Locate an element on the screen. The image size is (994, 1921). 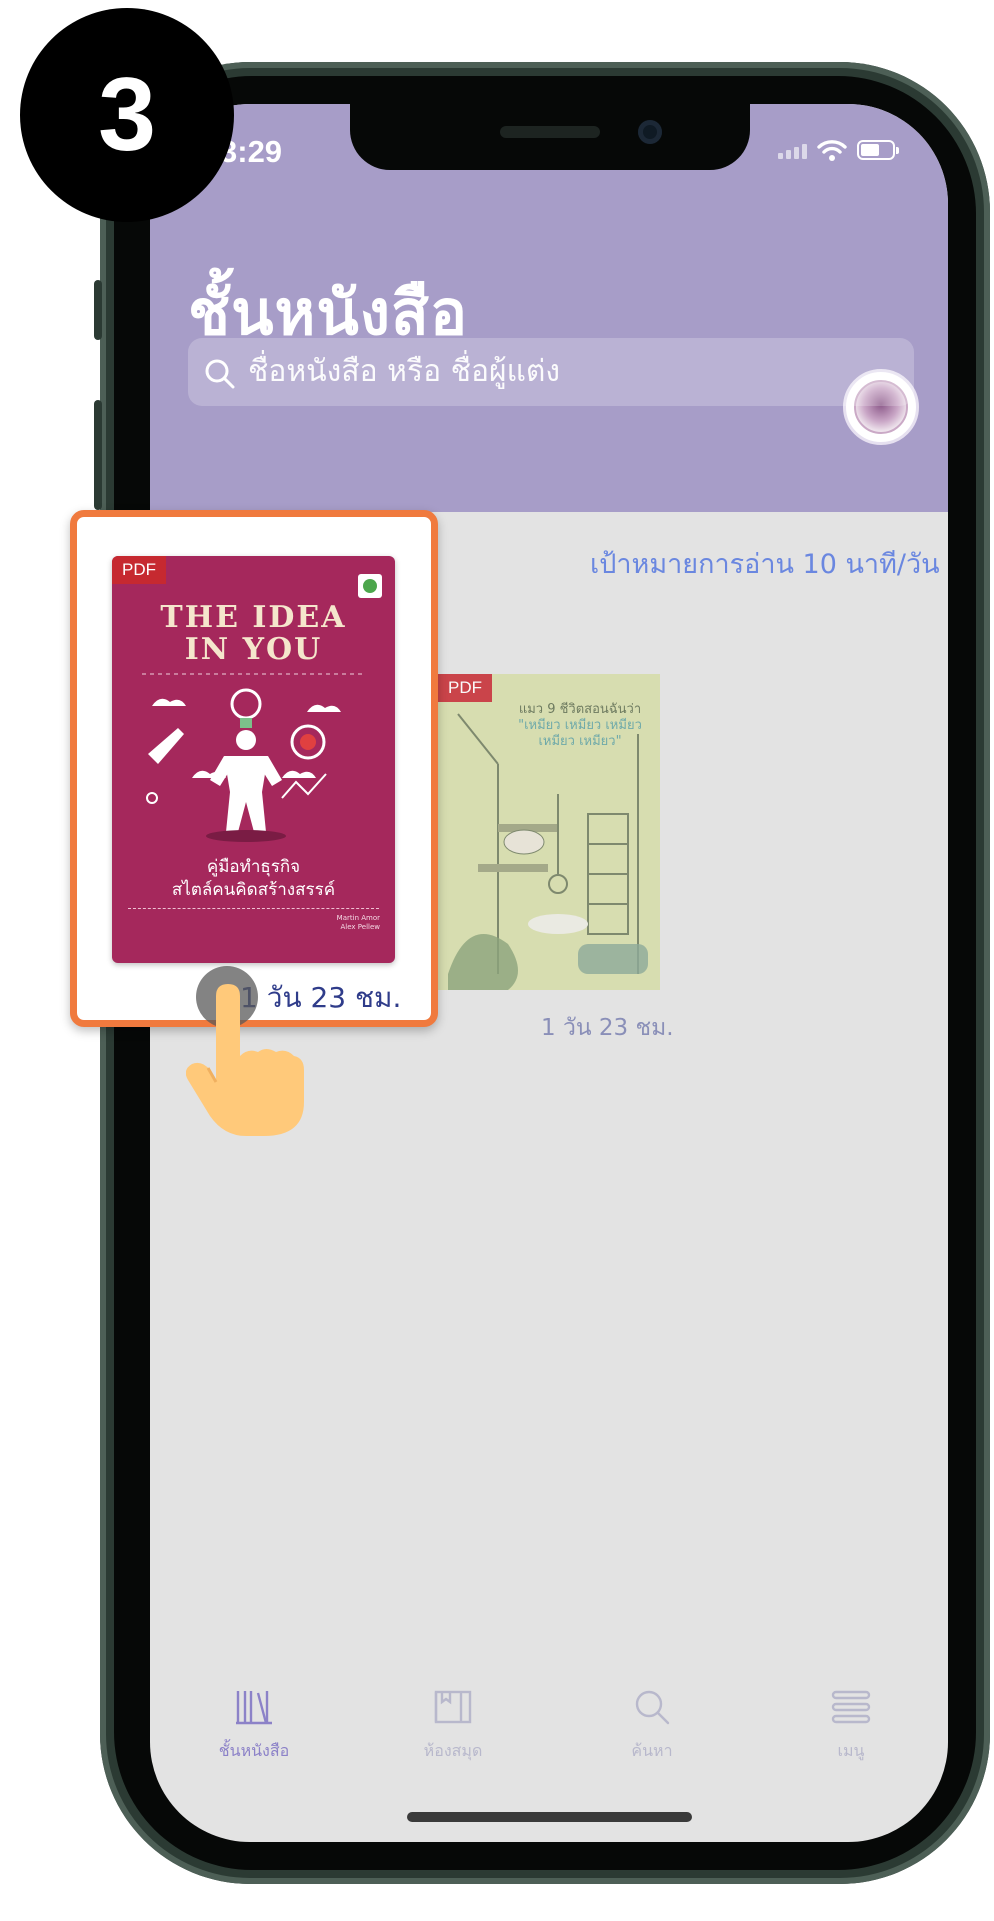
notch is located at coordinates (550, 137).